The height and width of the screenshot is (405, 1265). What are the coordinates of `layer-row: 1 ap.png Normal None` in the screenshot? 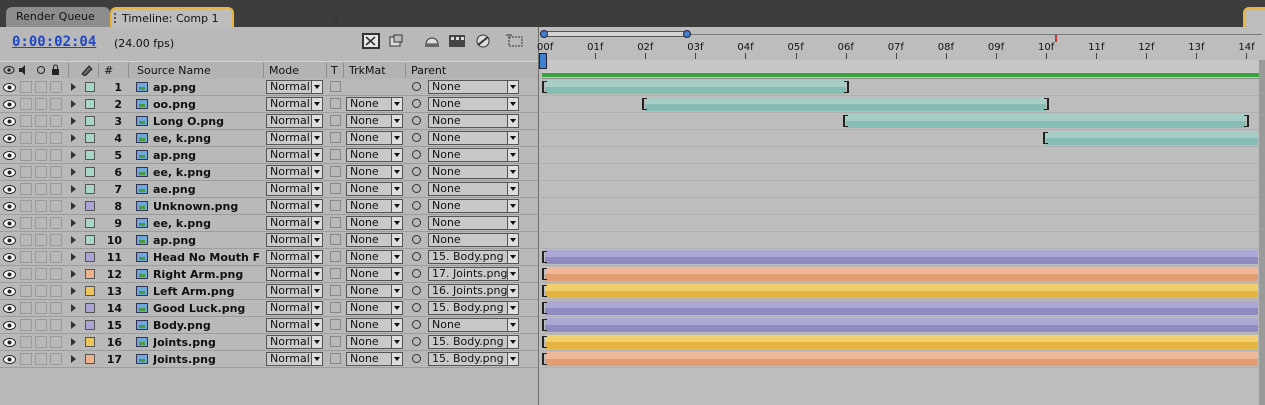 It's located at (269, 87).